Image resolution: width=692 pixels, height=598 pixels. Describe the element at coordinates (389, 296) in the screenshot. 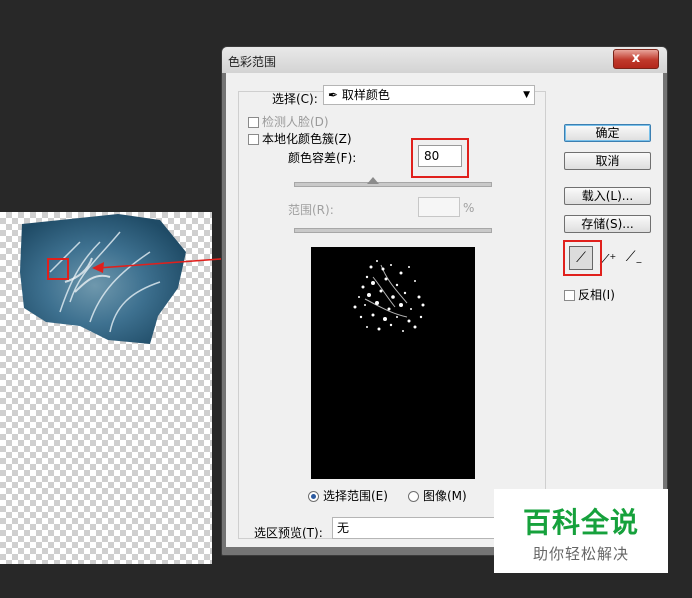

I see `selection-mask-image` at that location.